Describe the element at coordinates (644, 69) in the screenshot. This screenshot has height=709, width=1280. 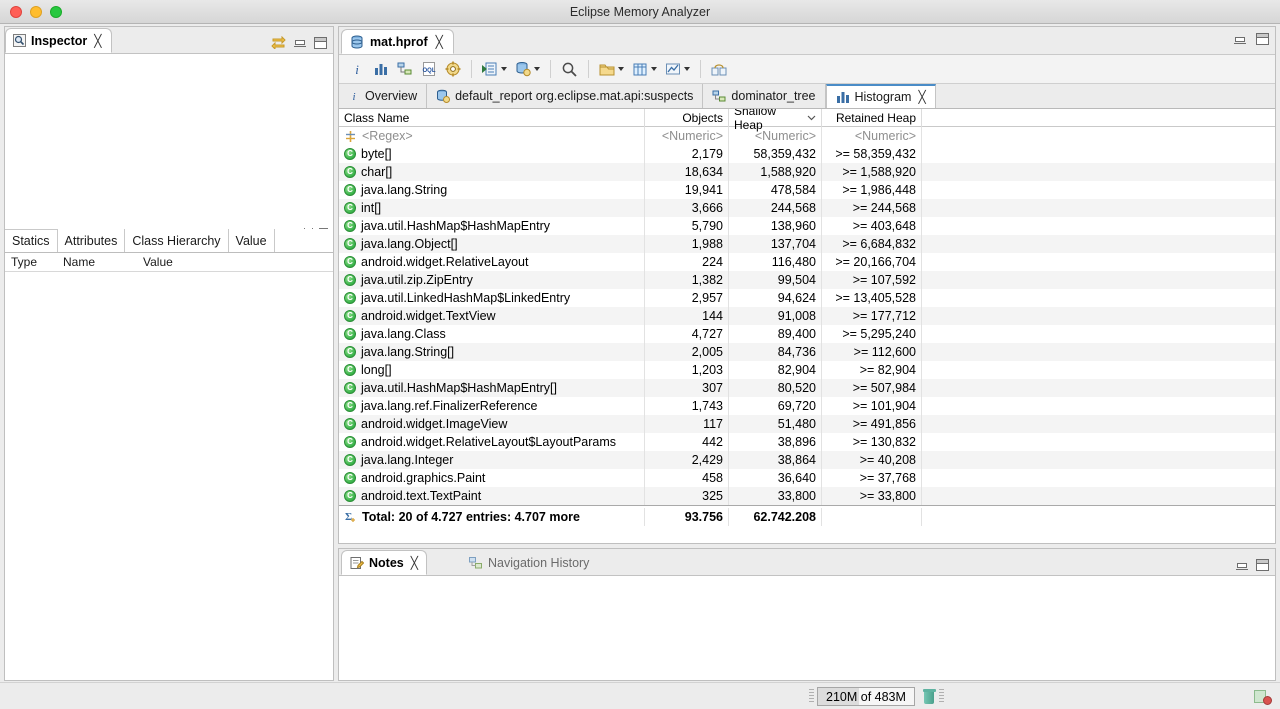
I see `table-view-icon` at that location.